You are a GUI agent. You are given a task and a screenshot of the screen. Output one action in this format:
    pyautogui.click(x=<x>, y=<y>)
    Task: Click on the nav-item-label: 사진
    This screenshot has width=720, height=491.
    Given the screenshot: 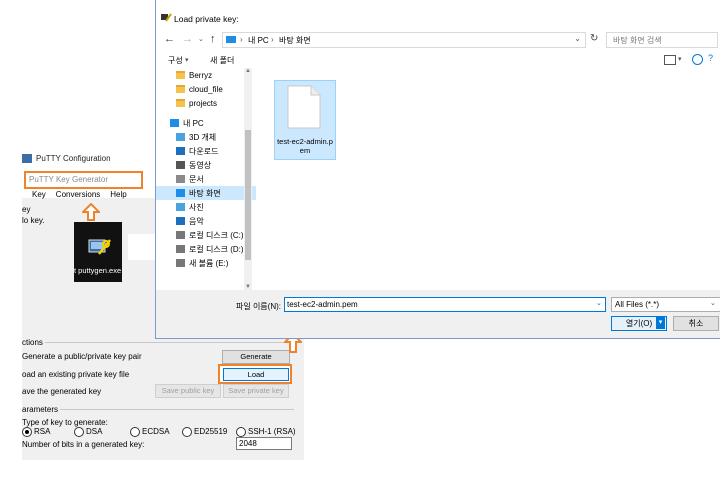 What is the action you would take?
    pyautogui.click(x=196, y=207)
    